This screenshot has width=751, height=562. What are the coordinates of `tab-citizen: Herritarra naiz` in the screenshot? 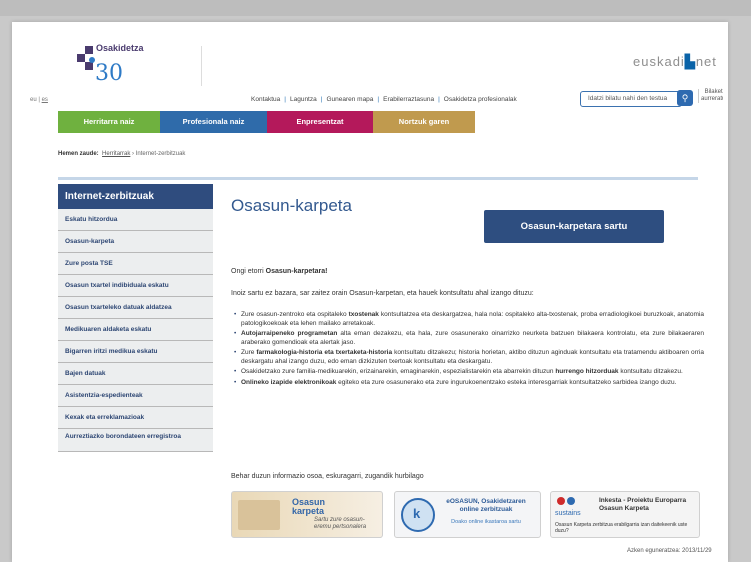 It's located at (109, 122).